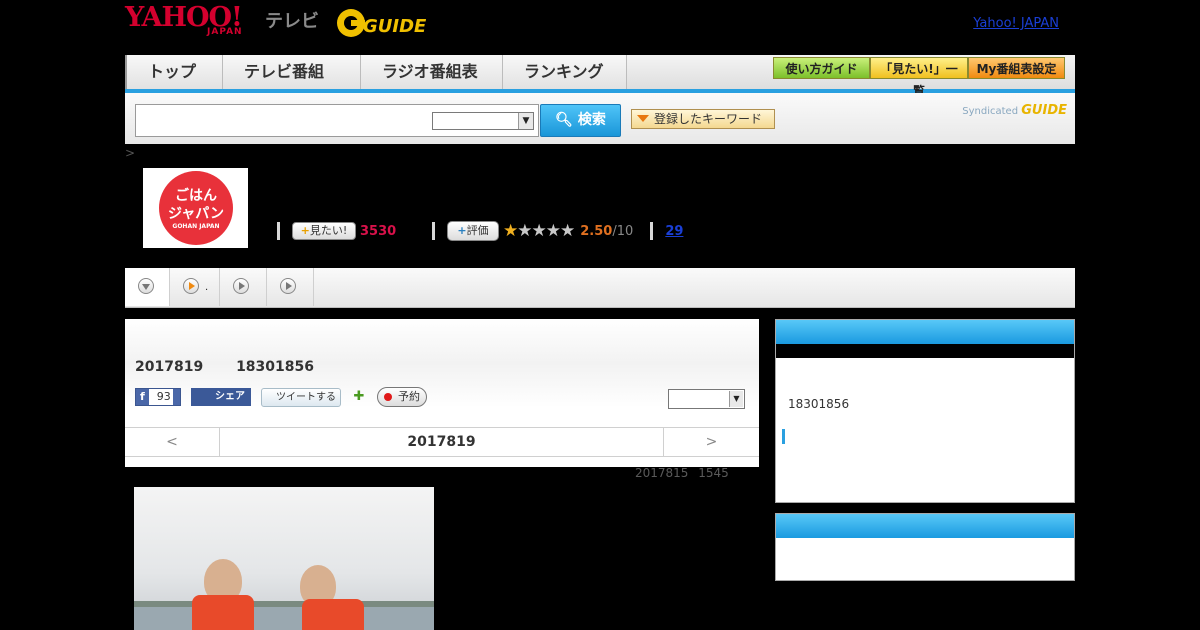 The height and width of the screenshot is (630, 1200). I want to click on episode-select: ▼, so click(706, 399).